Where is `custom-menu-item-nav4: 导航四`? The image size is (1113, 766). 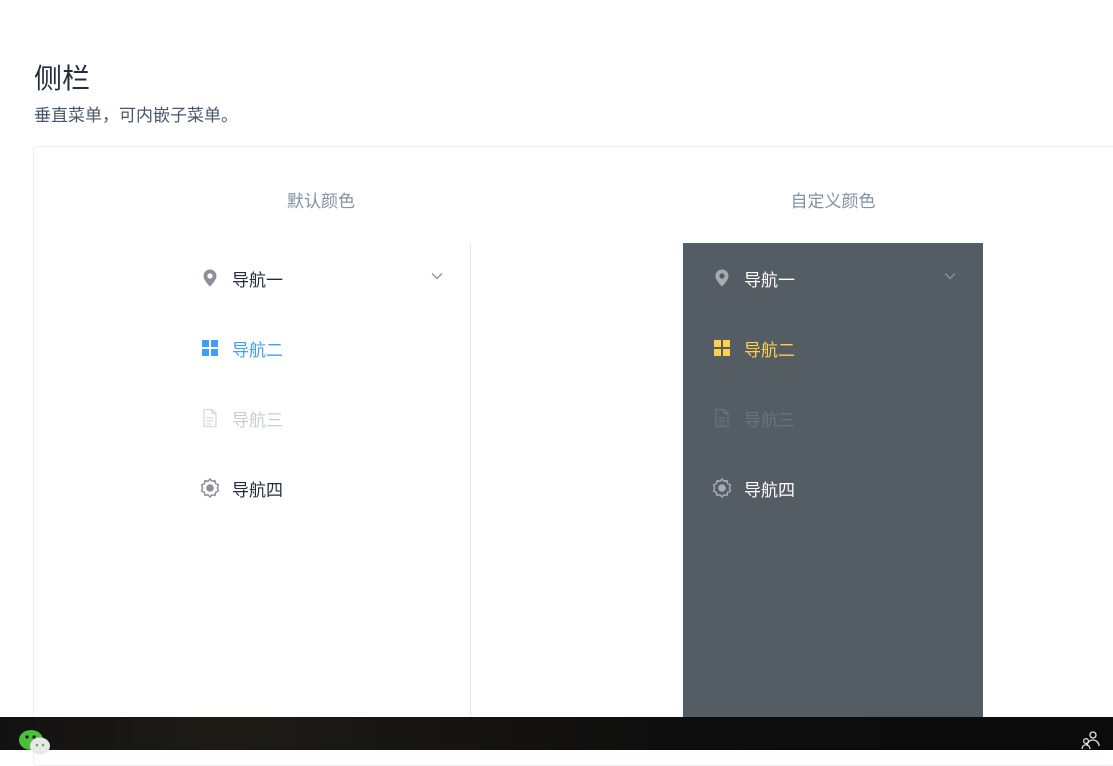 custom-menu-item-nav4: 导航四 is located at coordinates (833, 488).